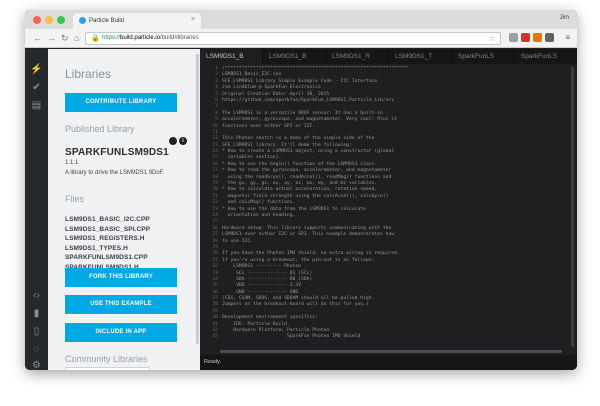 The image size is (600, 406). I want to click on code-text: and calcMag() functions., so click(259, 203).